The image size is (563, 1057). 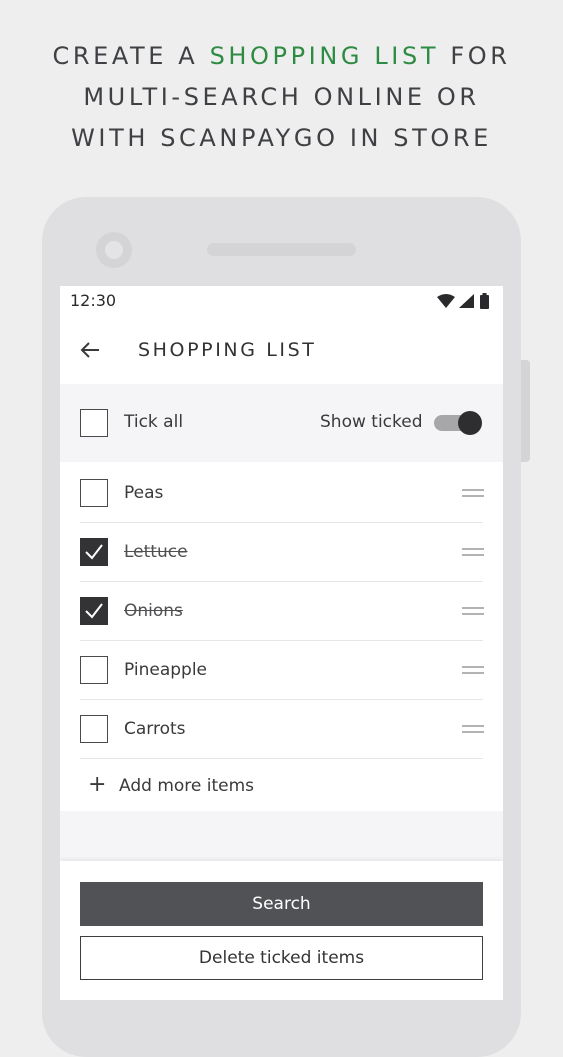 What do you see at coordinates (114, 250) in the screenshot?
I see `phone-camera` at bounding box center [114, 250].